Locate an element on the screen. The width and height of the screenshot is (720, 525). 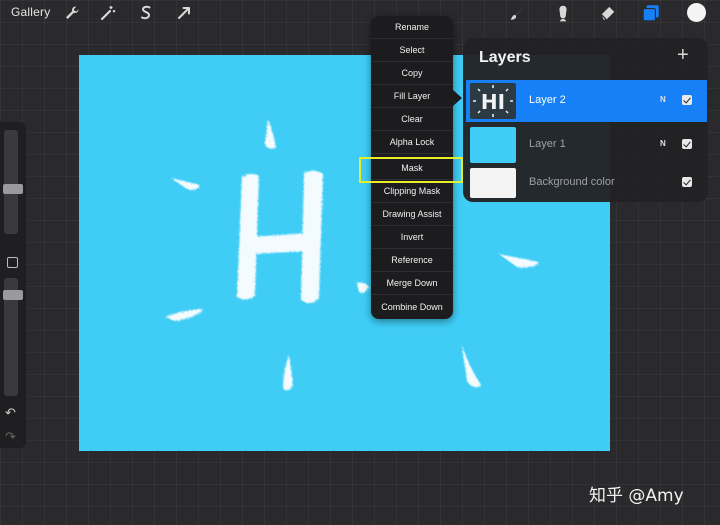
mask-highlight-box is located at coordinates (411, 170).